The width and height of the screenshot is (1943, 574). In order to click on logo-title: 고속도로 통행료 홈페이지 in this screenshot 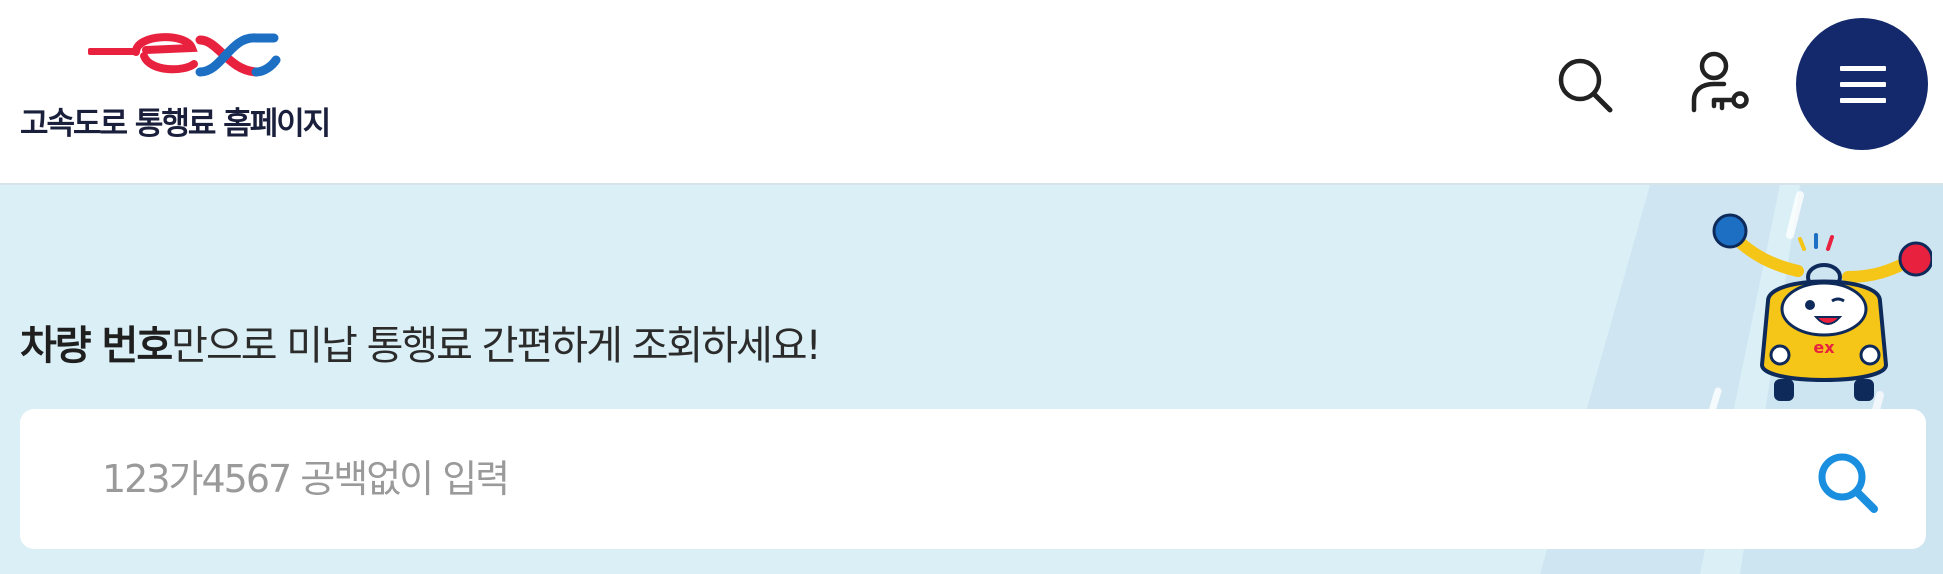, I will do `click(175, 124)`.